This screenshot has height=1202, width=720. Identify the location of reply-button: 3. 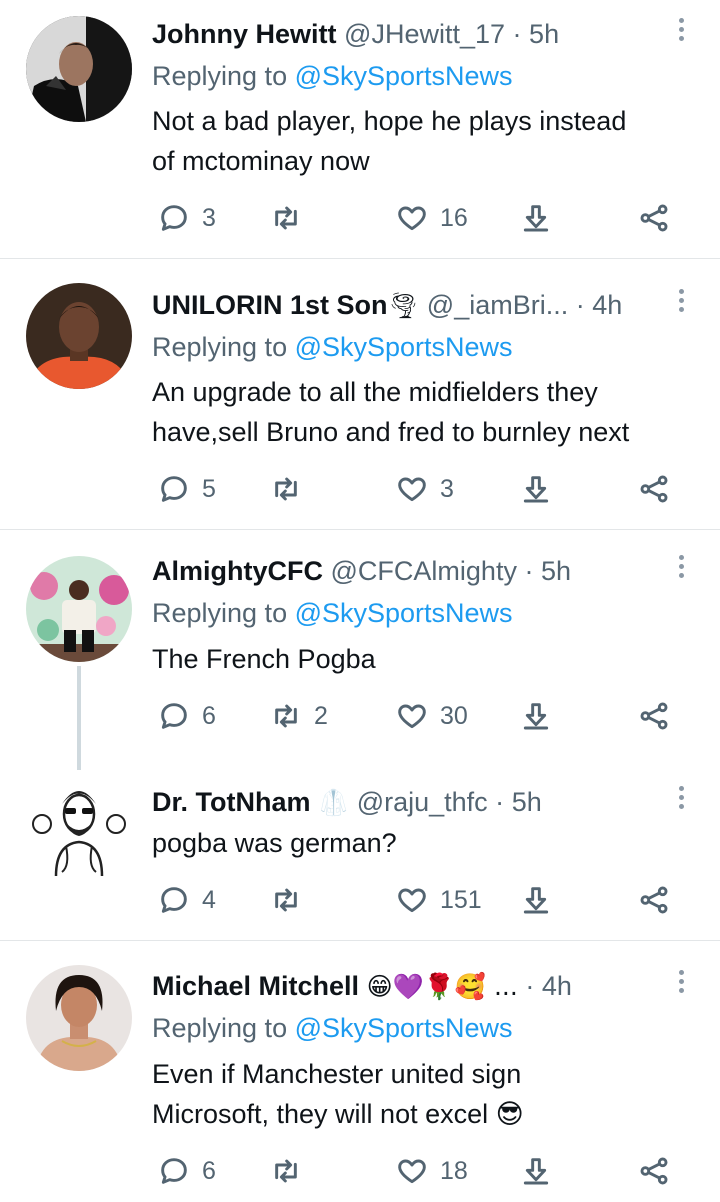
(187, 218).